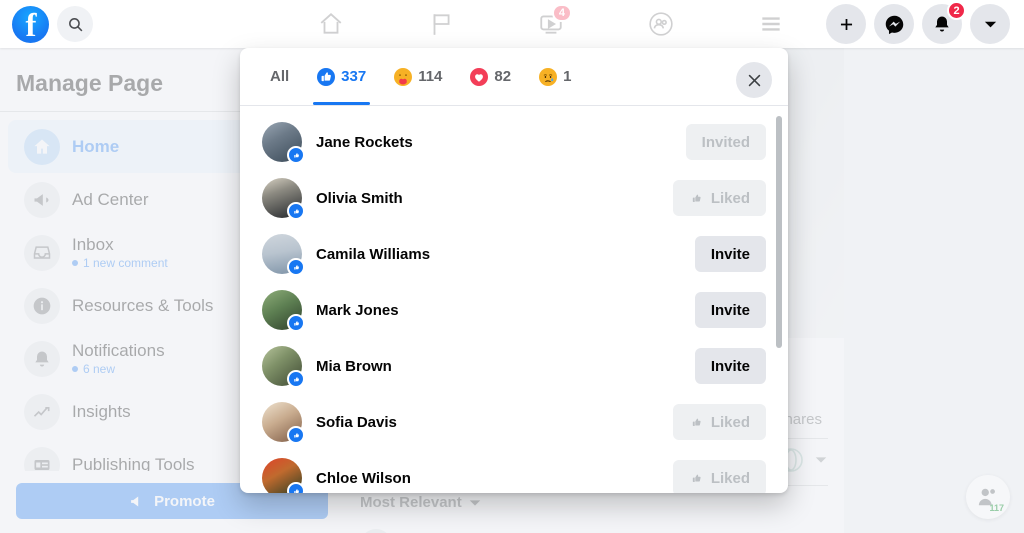  I want to click on sad-face-icon, so click(548, 76).